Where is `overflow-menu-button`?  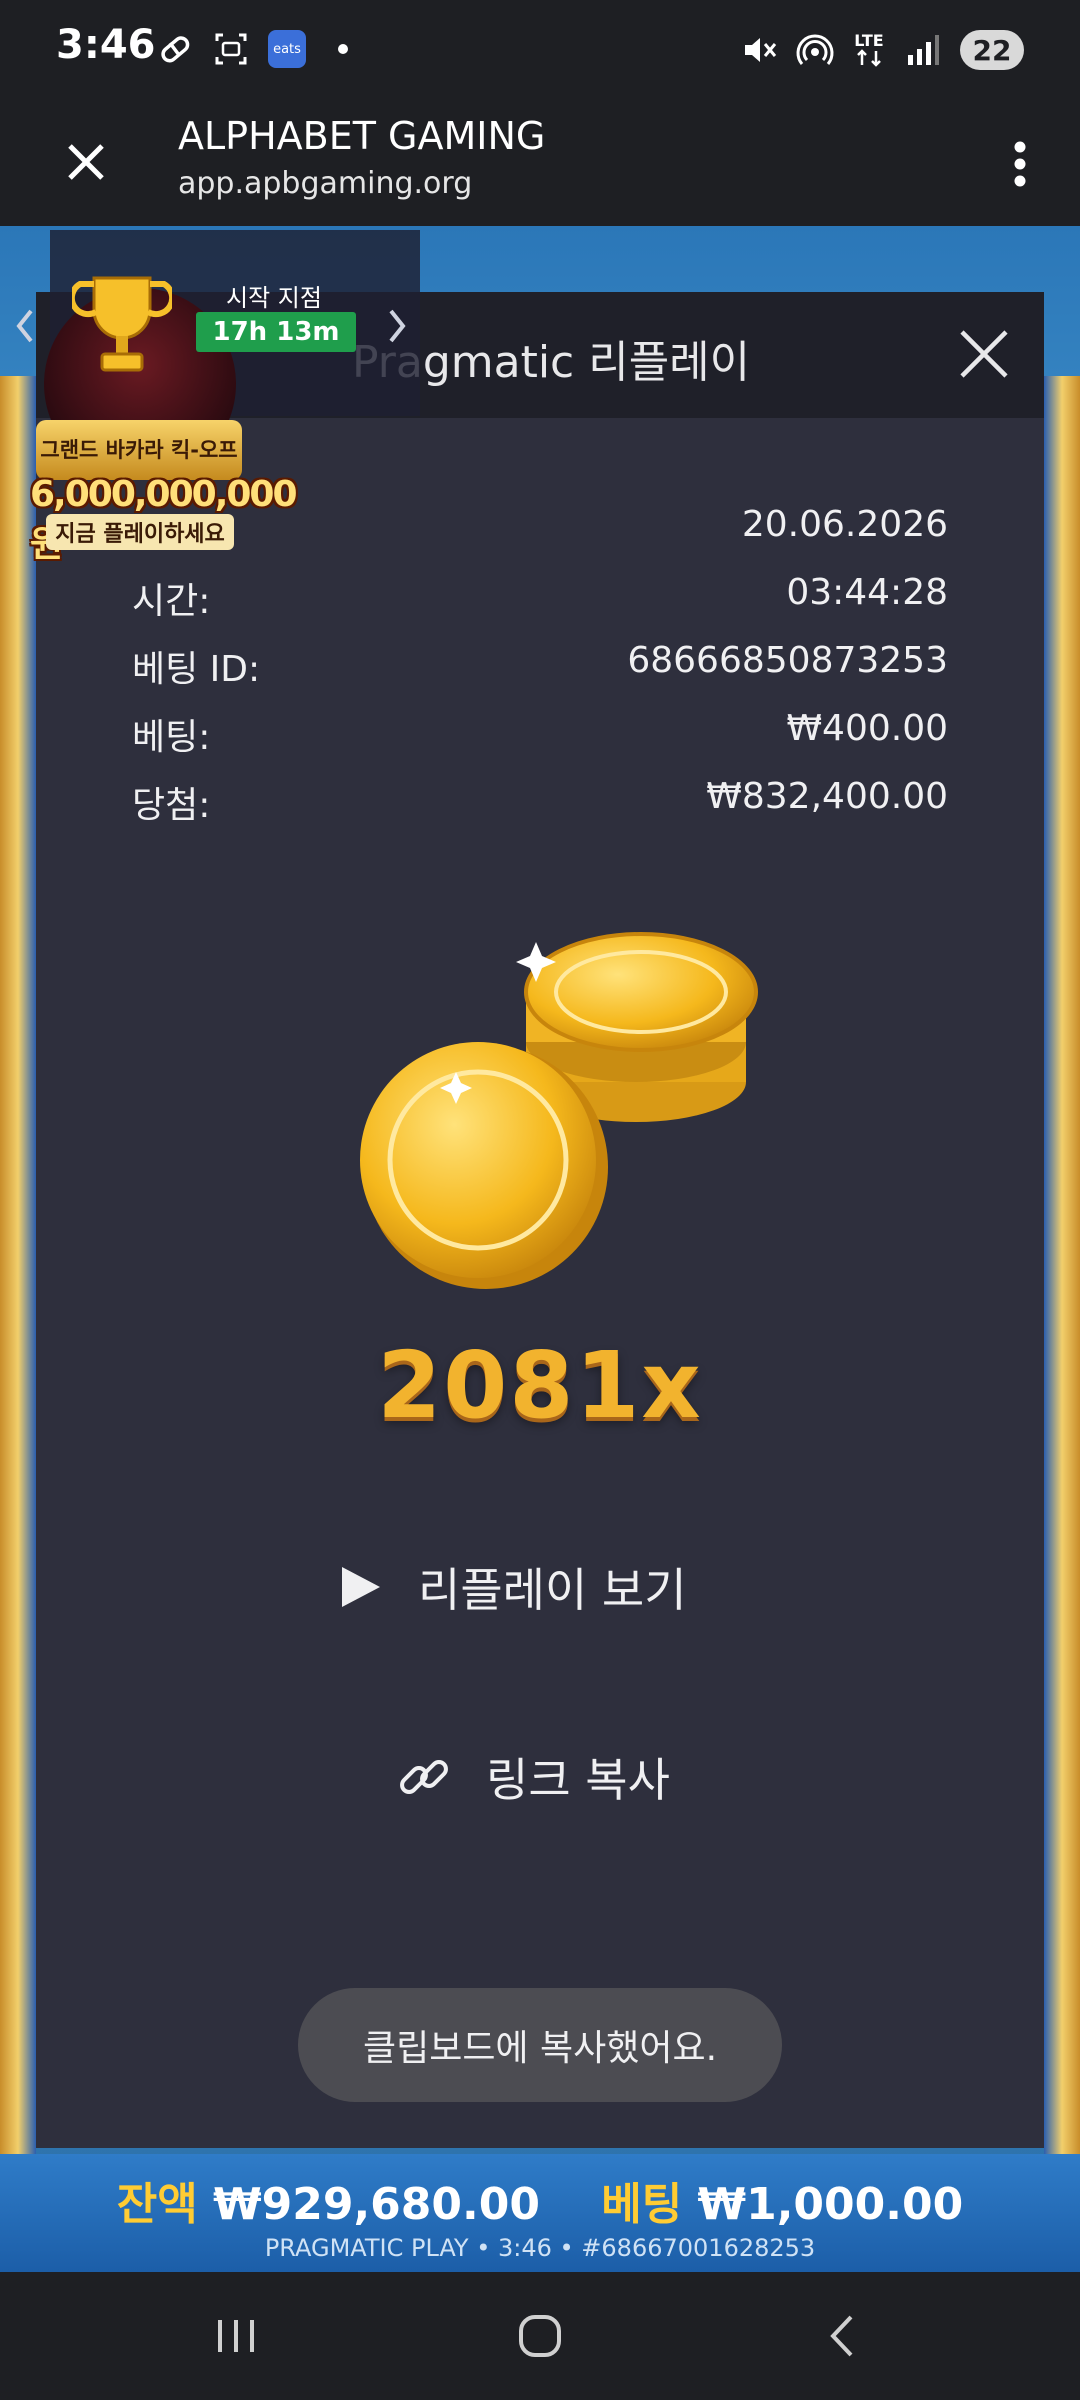
overflow-menu-button is located at coordinates (1020, 164).